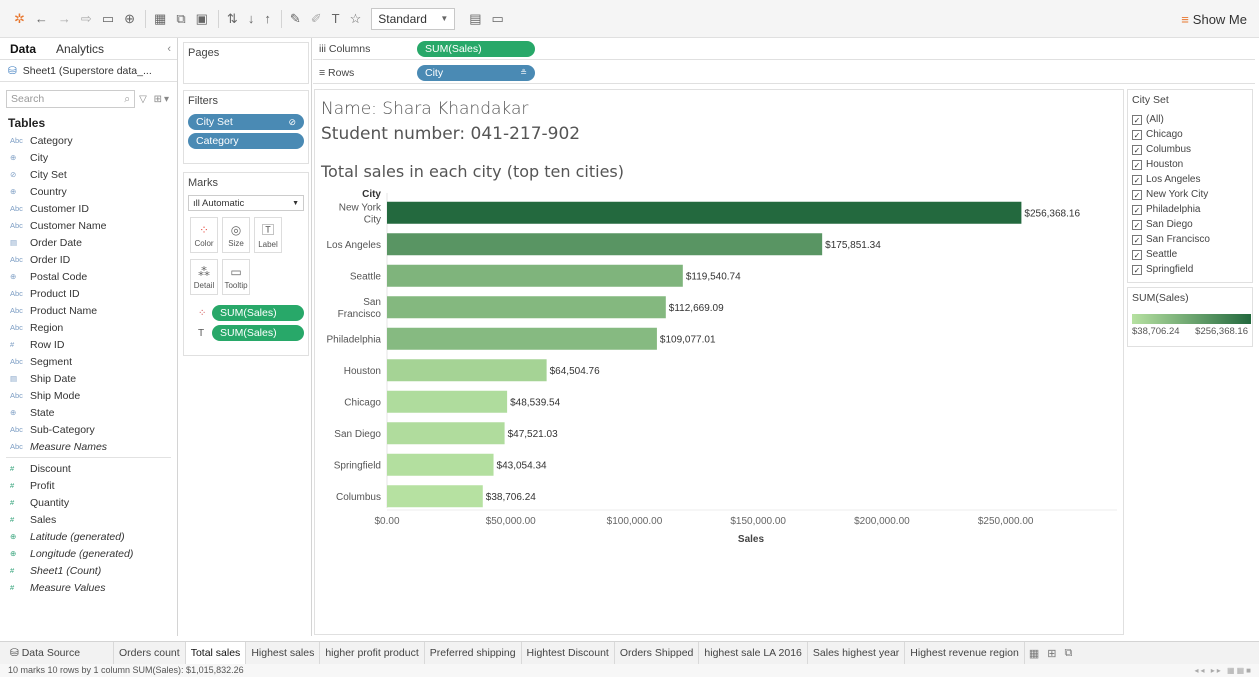 The image size is (1259, 677). What do you see at coordinates (232, 19) in the screenshot?
I see `swap-icon: ⇅` at bounding box center [232, 19].